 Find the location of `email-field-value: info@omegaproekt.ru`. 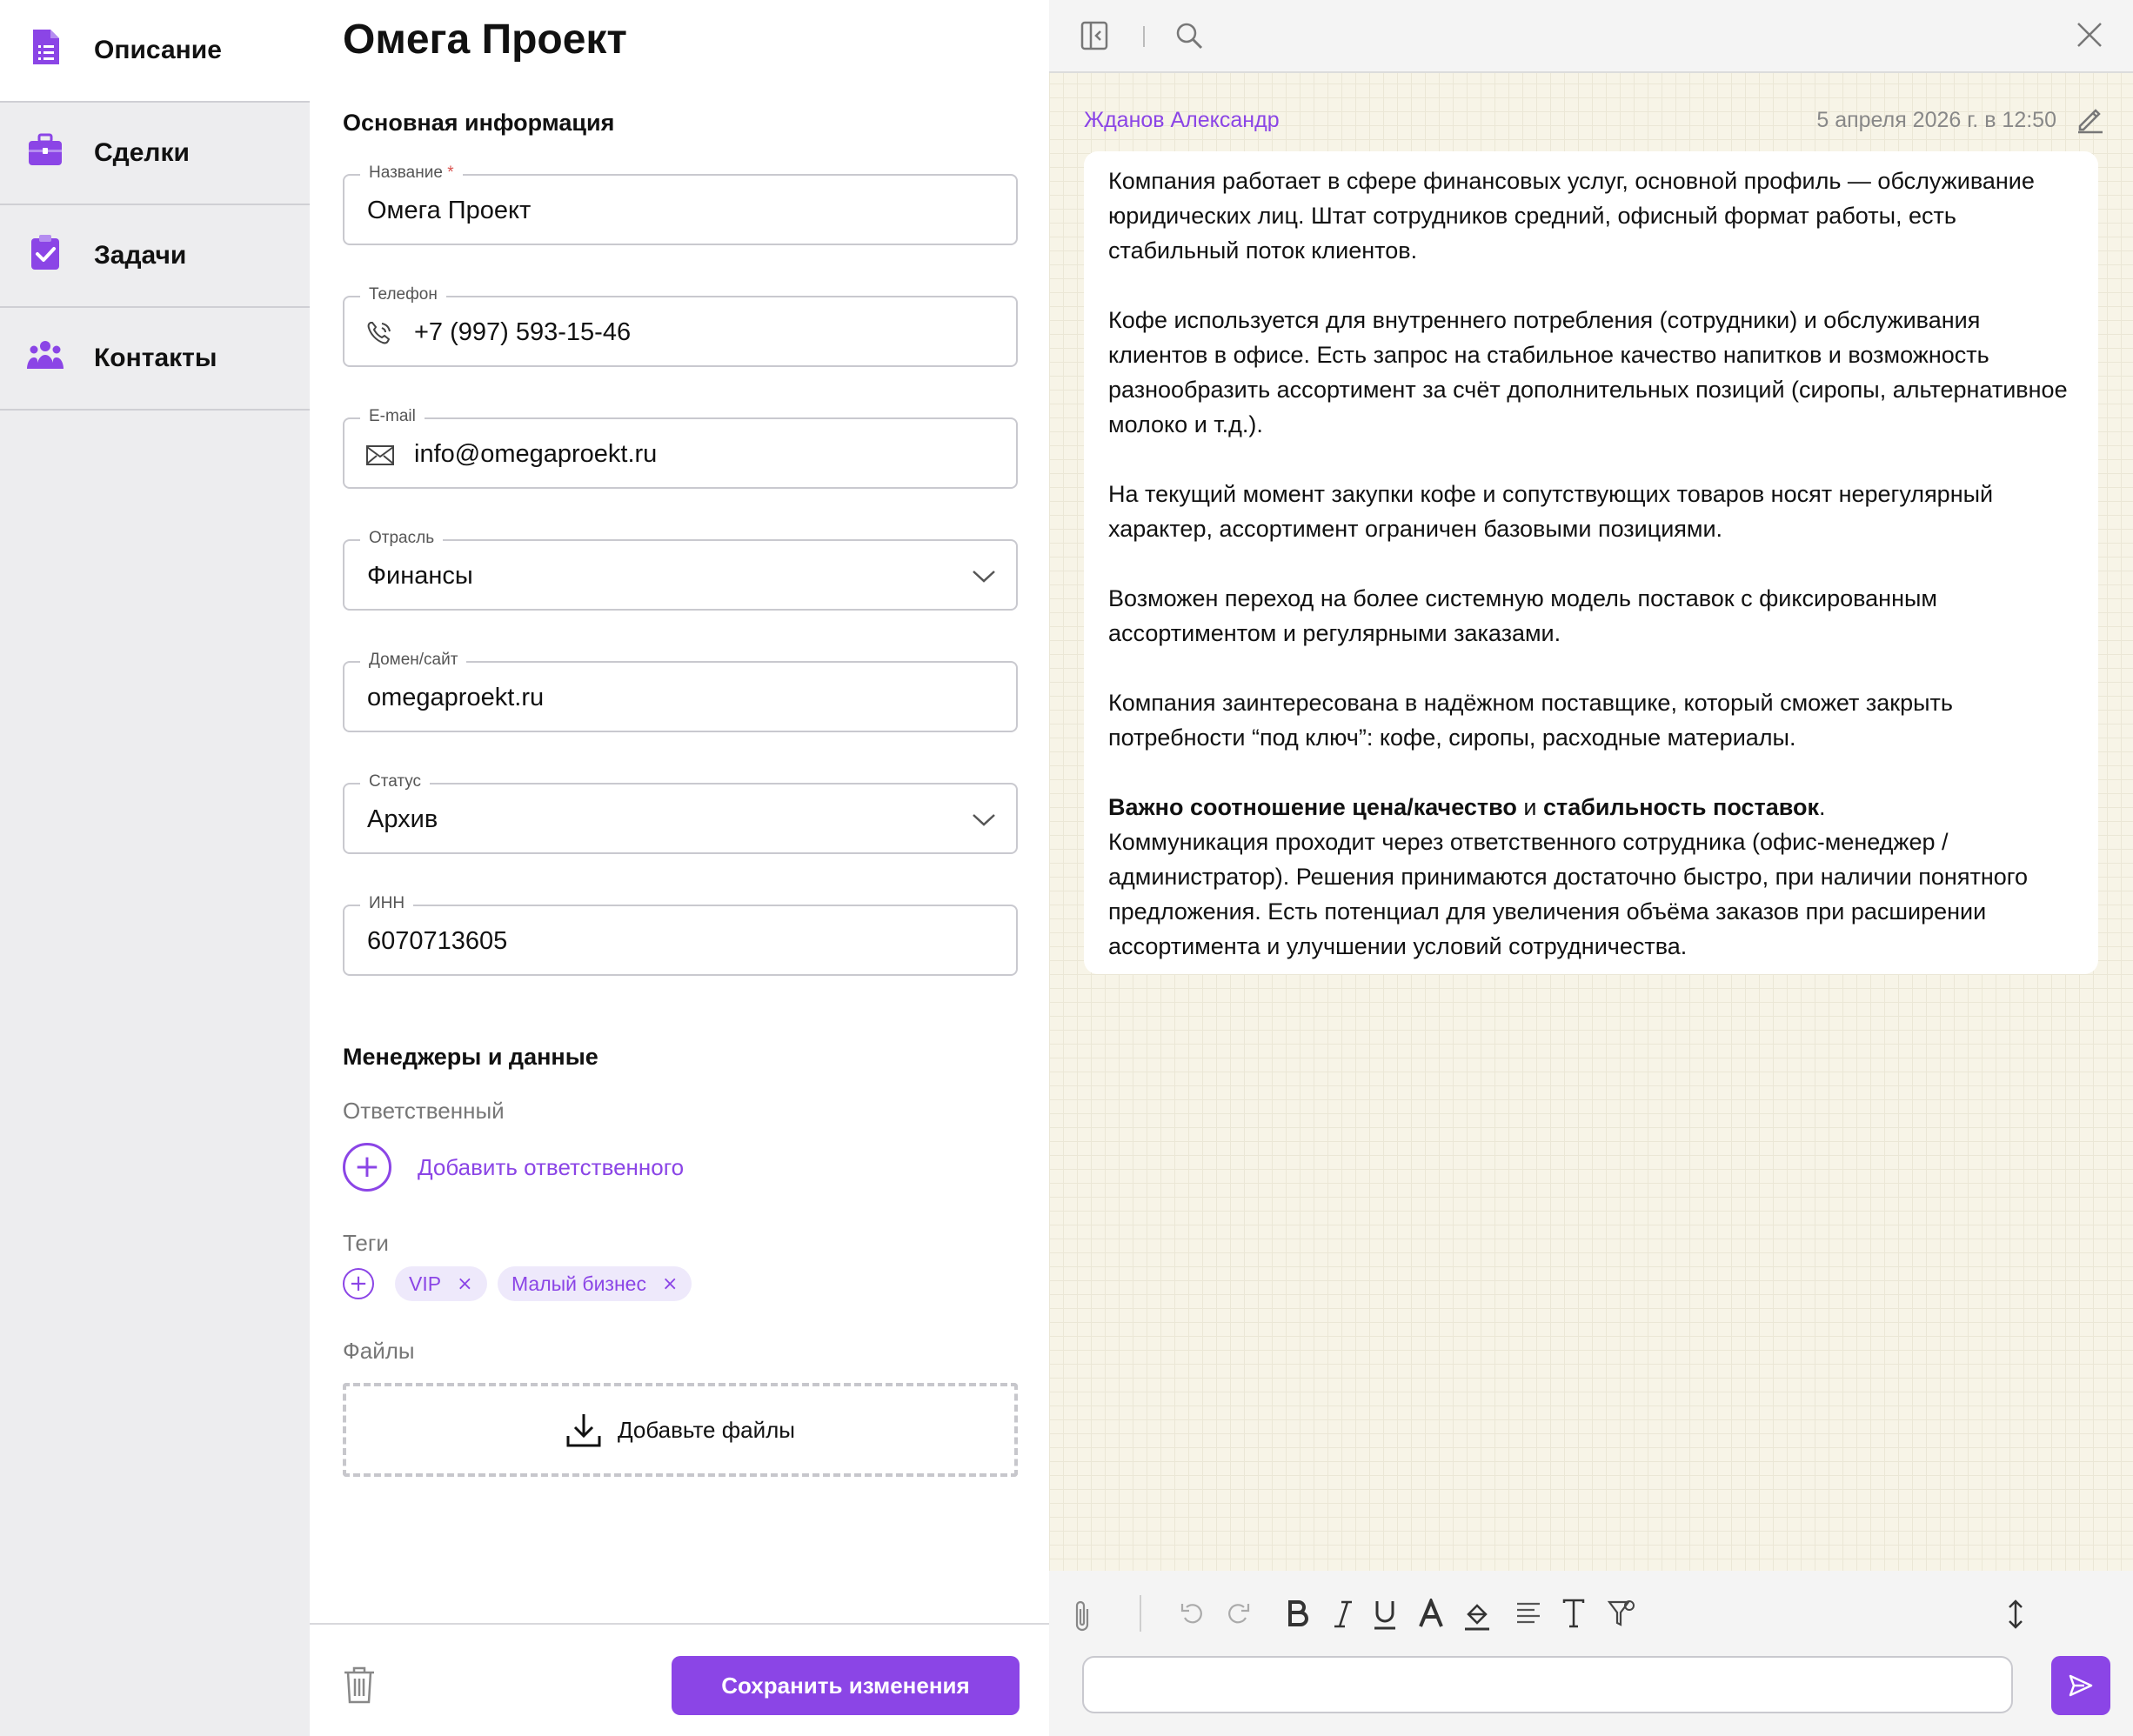

email-field-value: info@omegaproekt.ru is located at coordinates (536, 454).